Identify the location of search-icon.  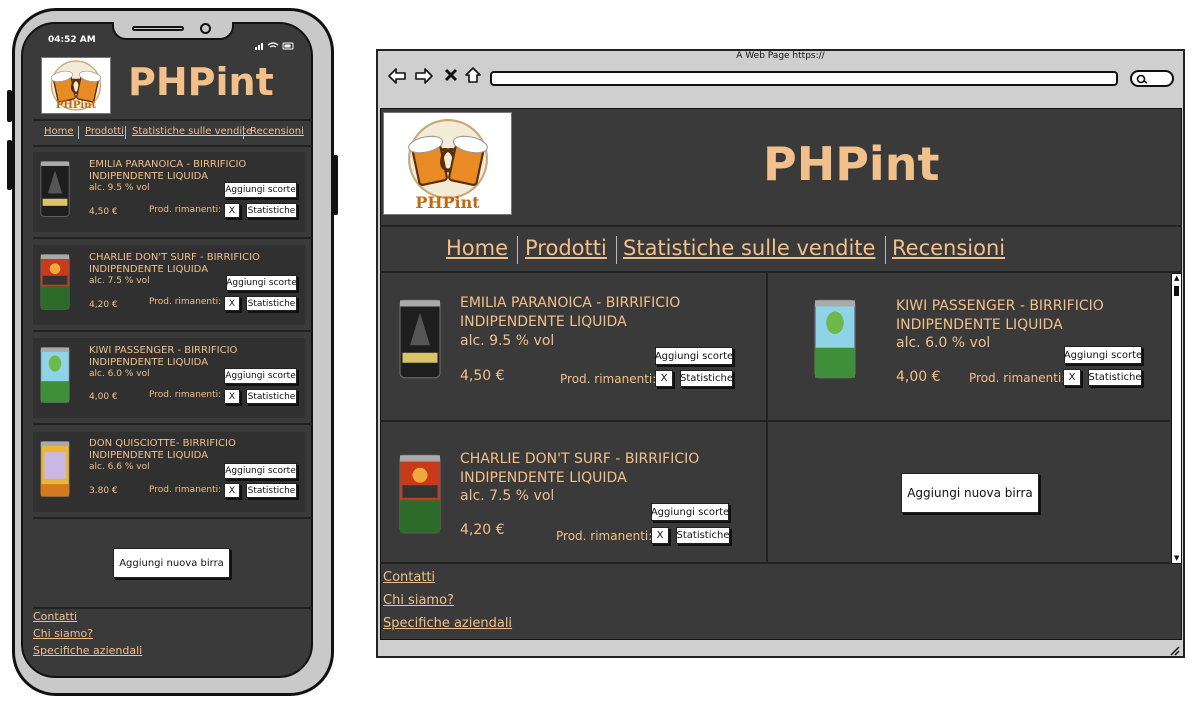
(1142, 79).